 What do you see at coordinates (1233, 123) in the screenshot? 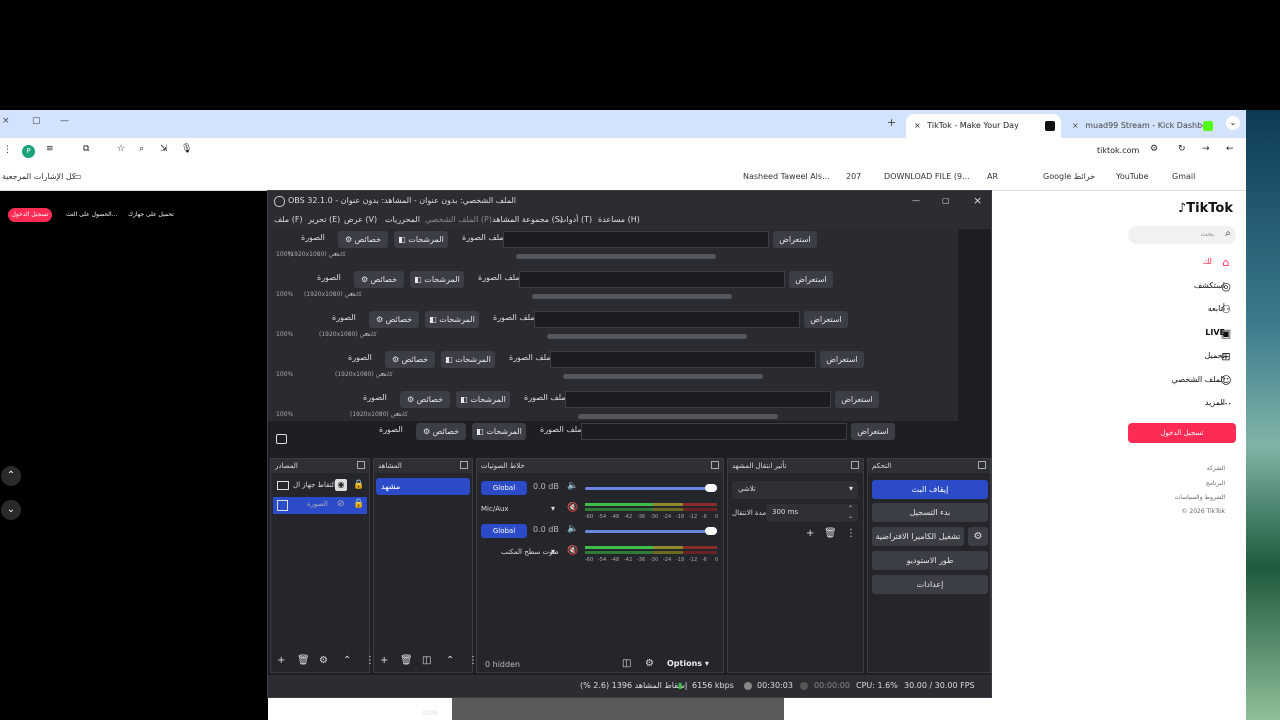
I see `tab-search-icon: ⌄` at bounding box center [1233, 123].